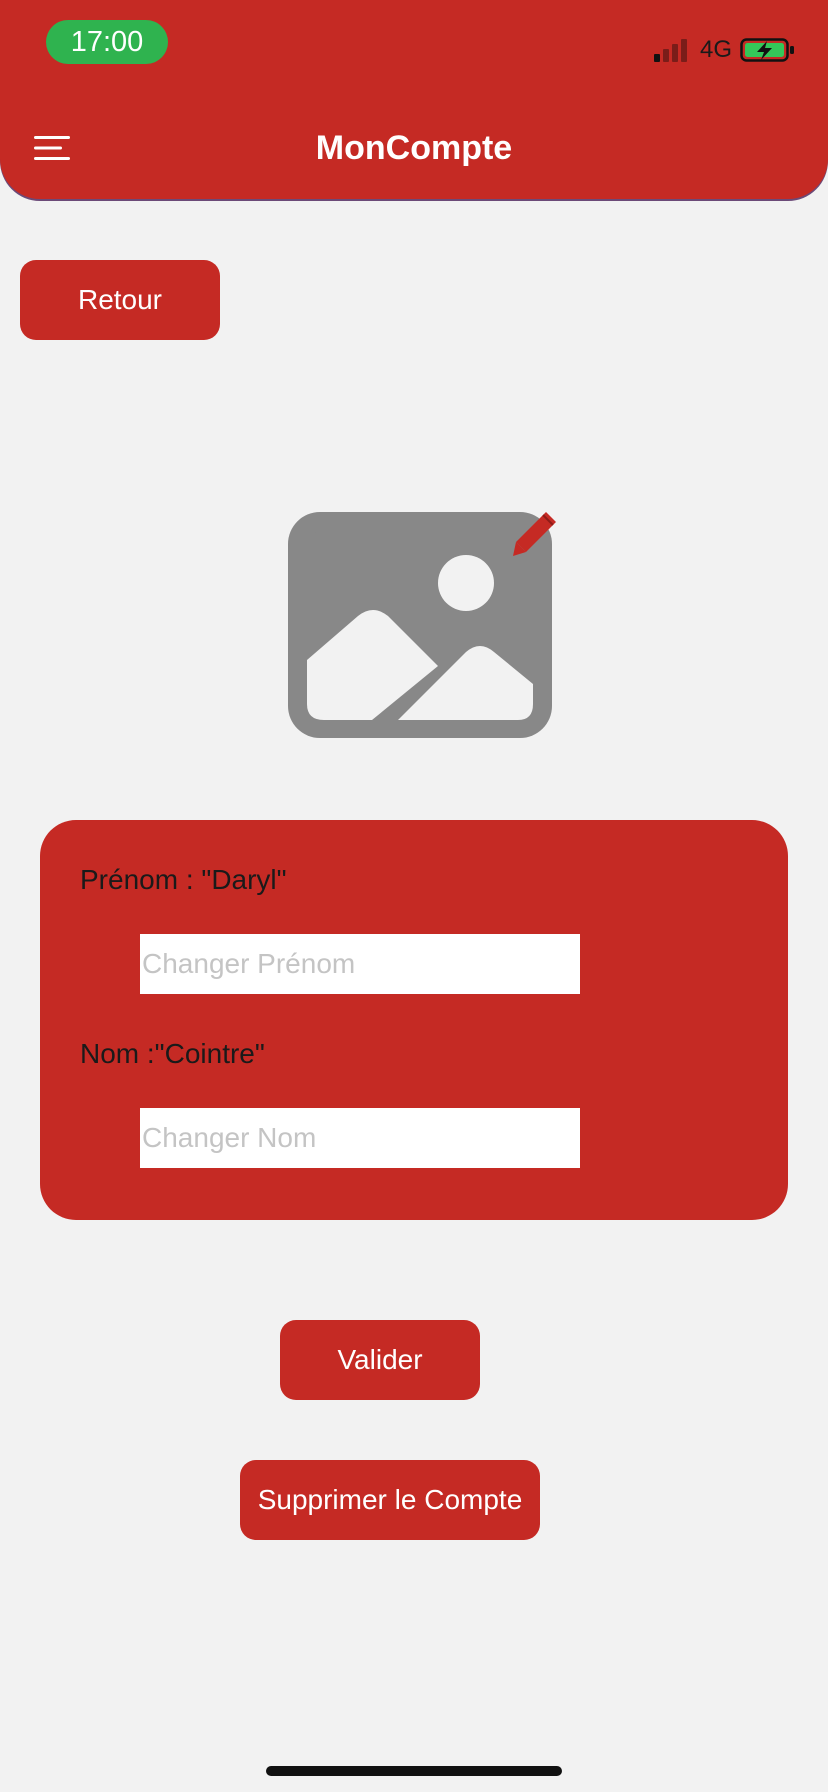 The width and height of the screenshot is (828, 1792). Describe the element at coordinates (183, 879) in the screenshot. I see `firstname-label: Prénom : "Daryl"` at that location.